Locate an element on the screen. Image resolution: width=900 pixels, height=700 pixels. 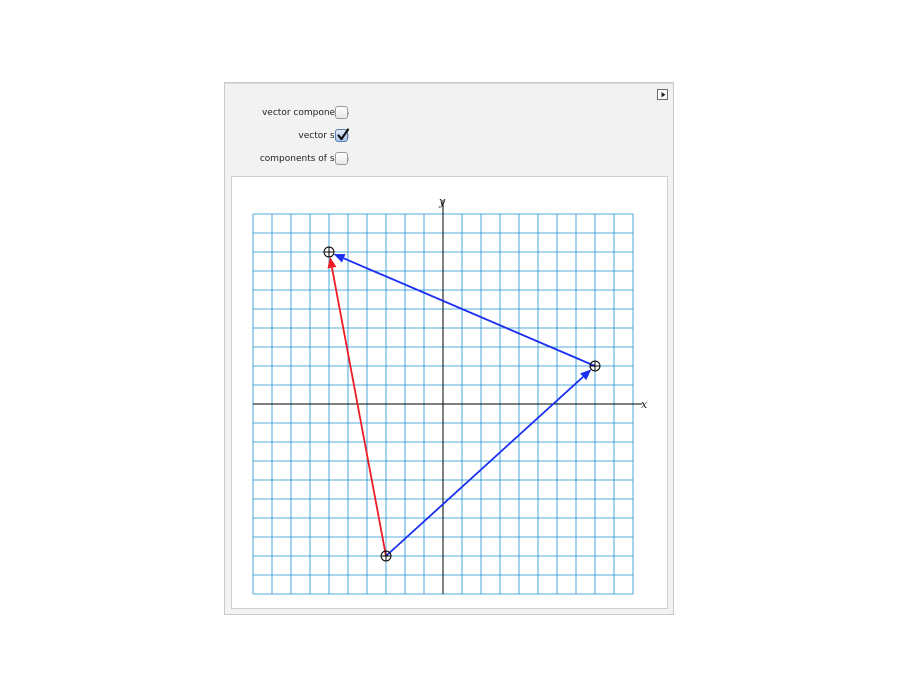
vector-sum-checkbox is located at coordinates (342, 135).